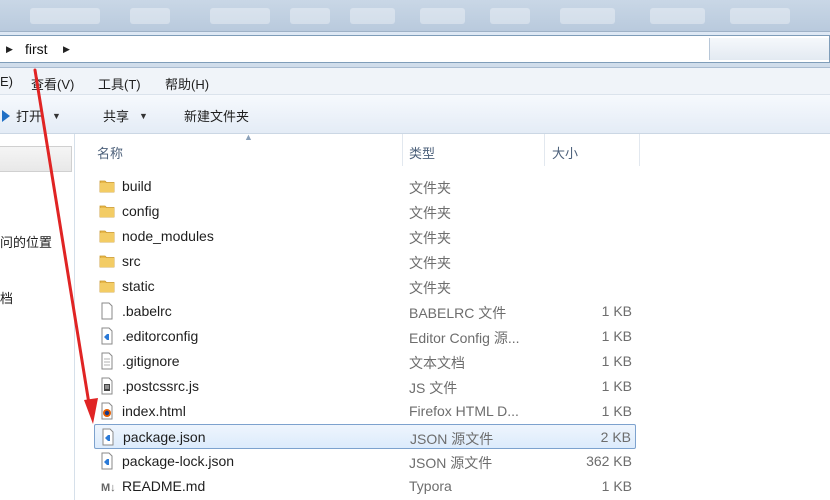  I want to click on text-file-icon, so click(107, 361).